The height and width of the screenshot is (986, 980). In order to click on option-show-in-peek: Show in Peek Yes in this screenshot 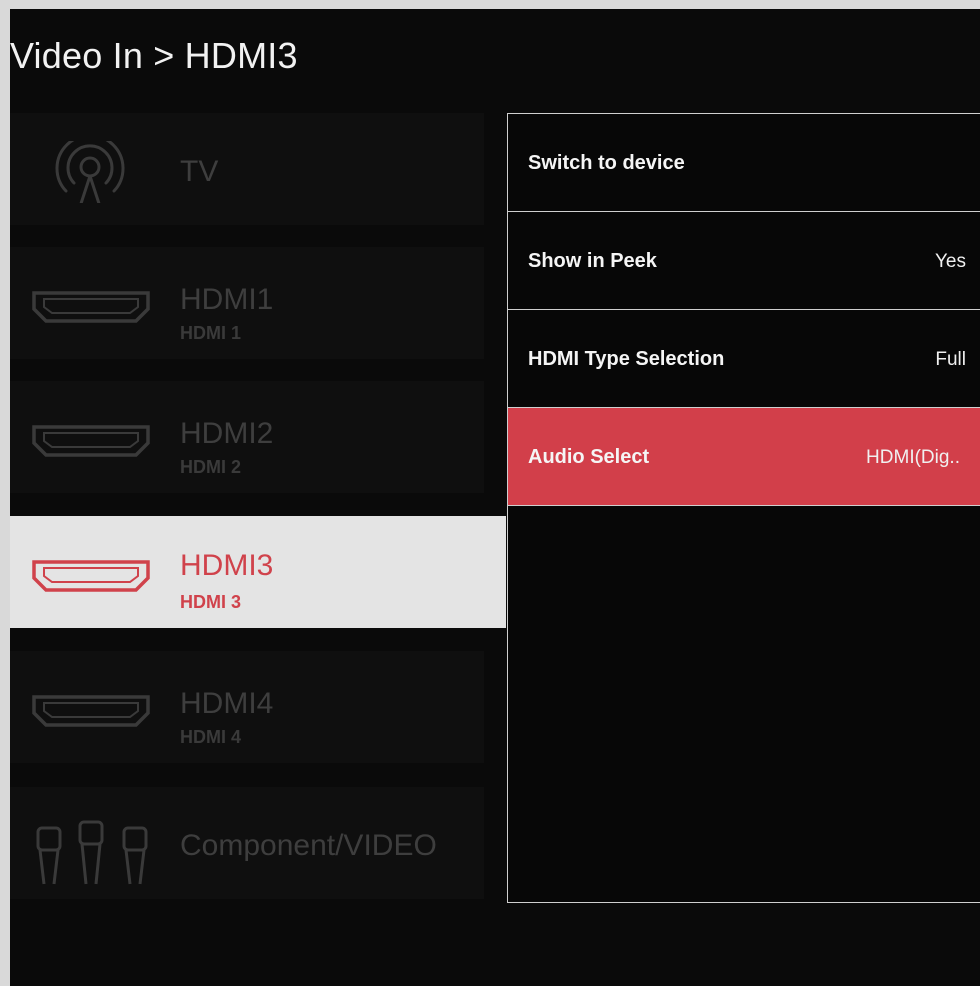, I will do `click(744, 261)`.